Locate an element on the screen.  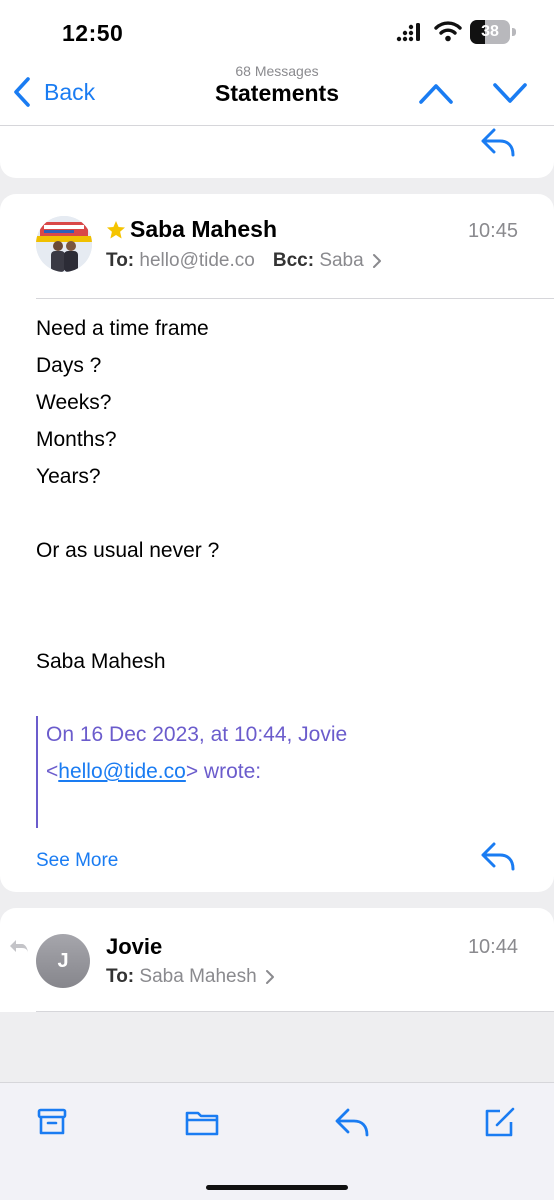
star-icon is located at coordinates (116, 230).